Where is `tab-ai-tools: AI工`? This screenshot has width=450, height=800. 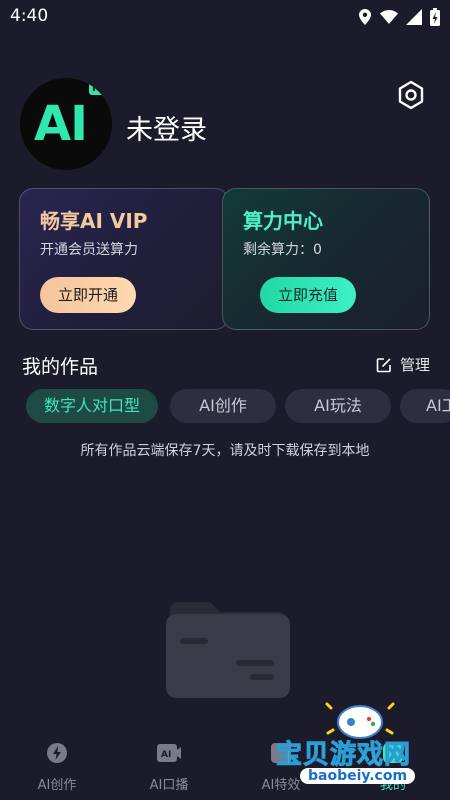 tab-ai-tools: AI工 is located at coordinates (425, 406).